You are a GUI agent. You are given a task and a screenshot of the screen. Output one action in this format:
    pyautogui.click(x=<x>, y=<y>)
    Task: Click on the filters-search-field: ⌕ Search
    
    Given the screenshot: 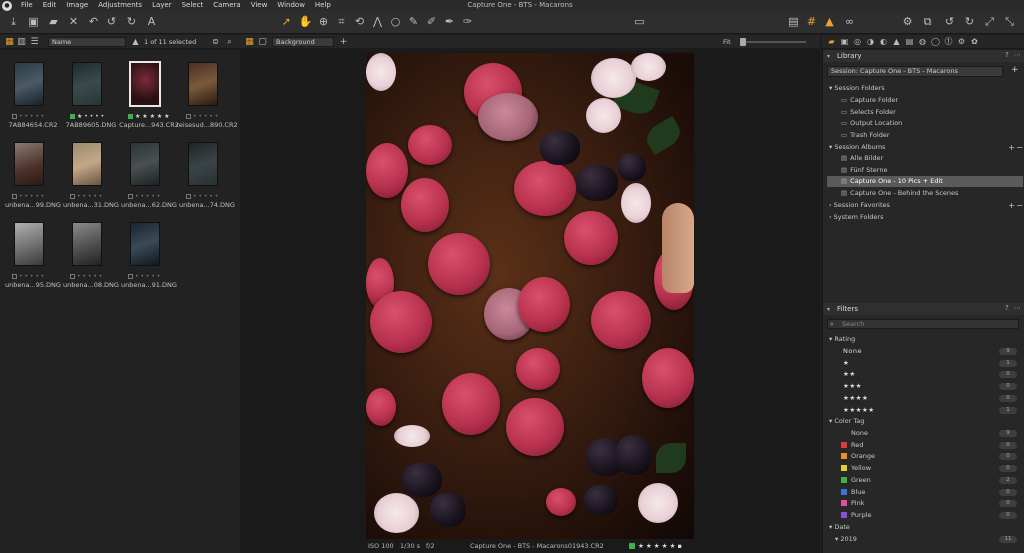 What is the action you would take?
    pyautogui.click(x=923, y=324)
    